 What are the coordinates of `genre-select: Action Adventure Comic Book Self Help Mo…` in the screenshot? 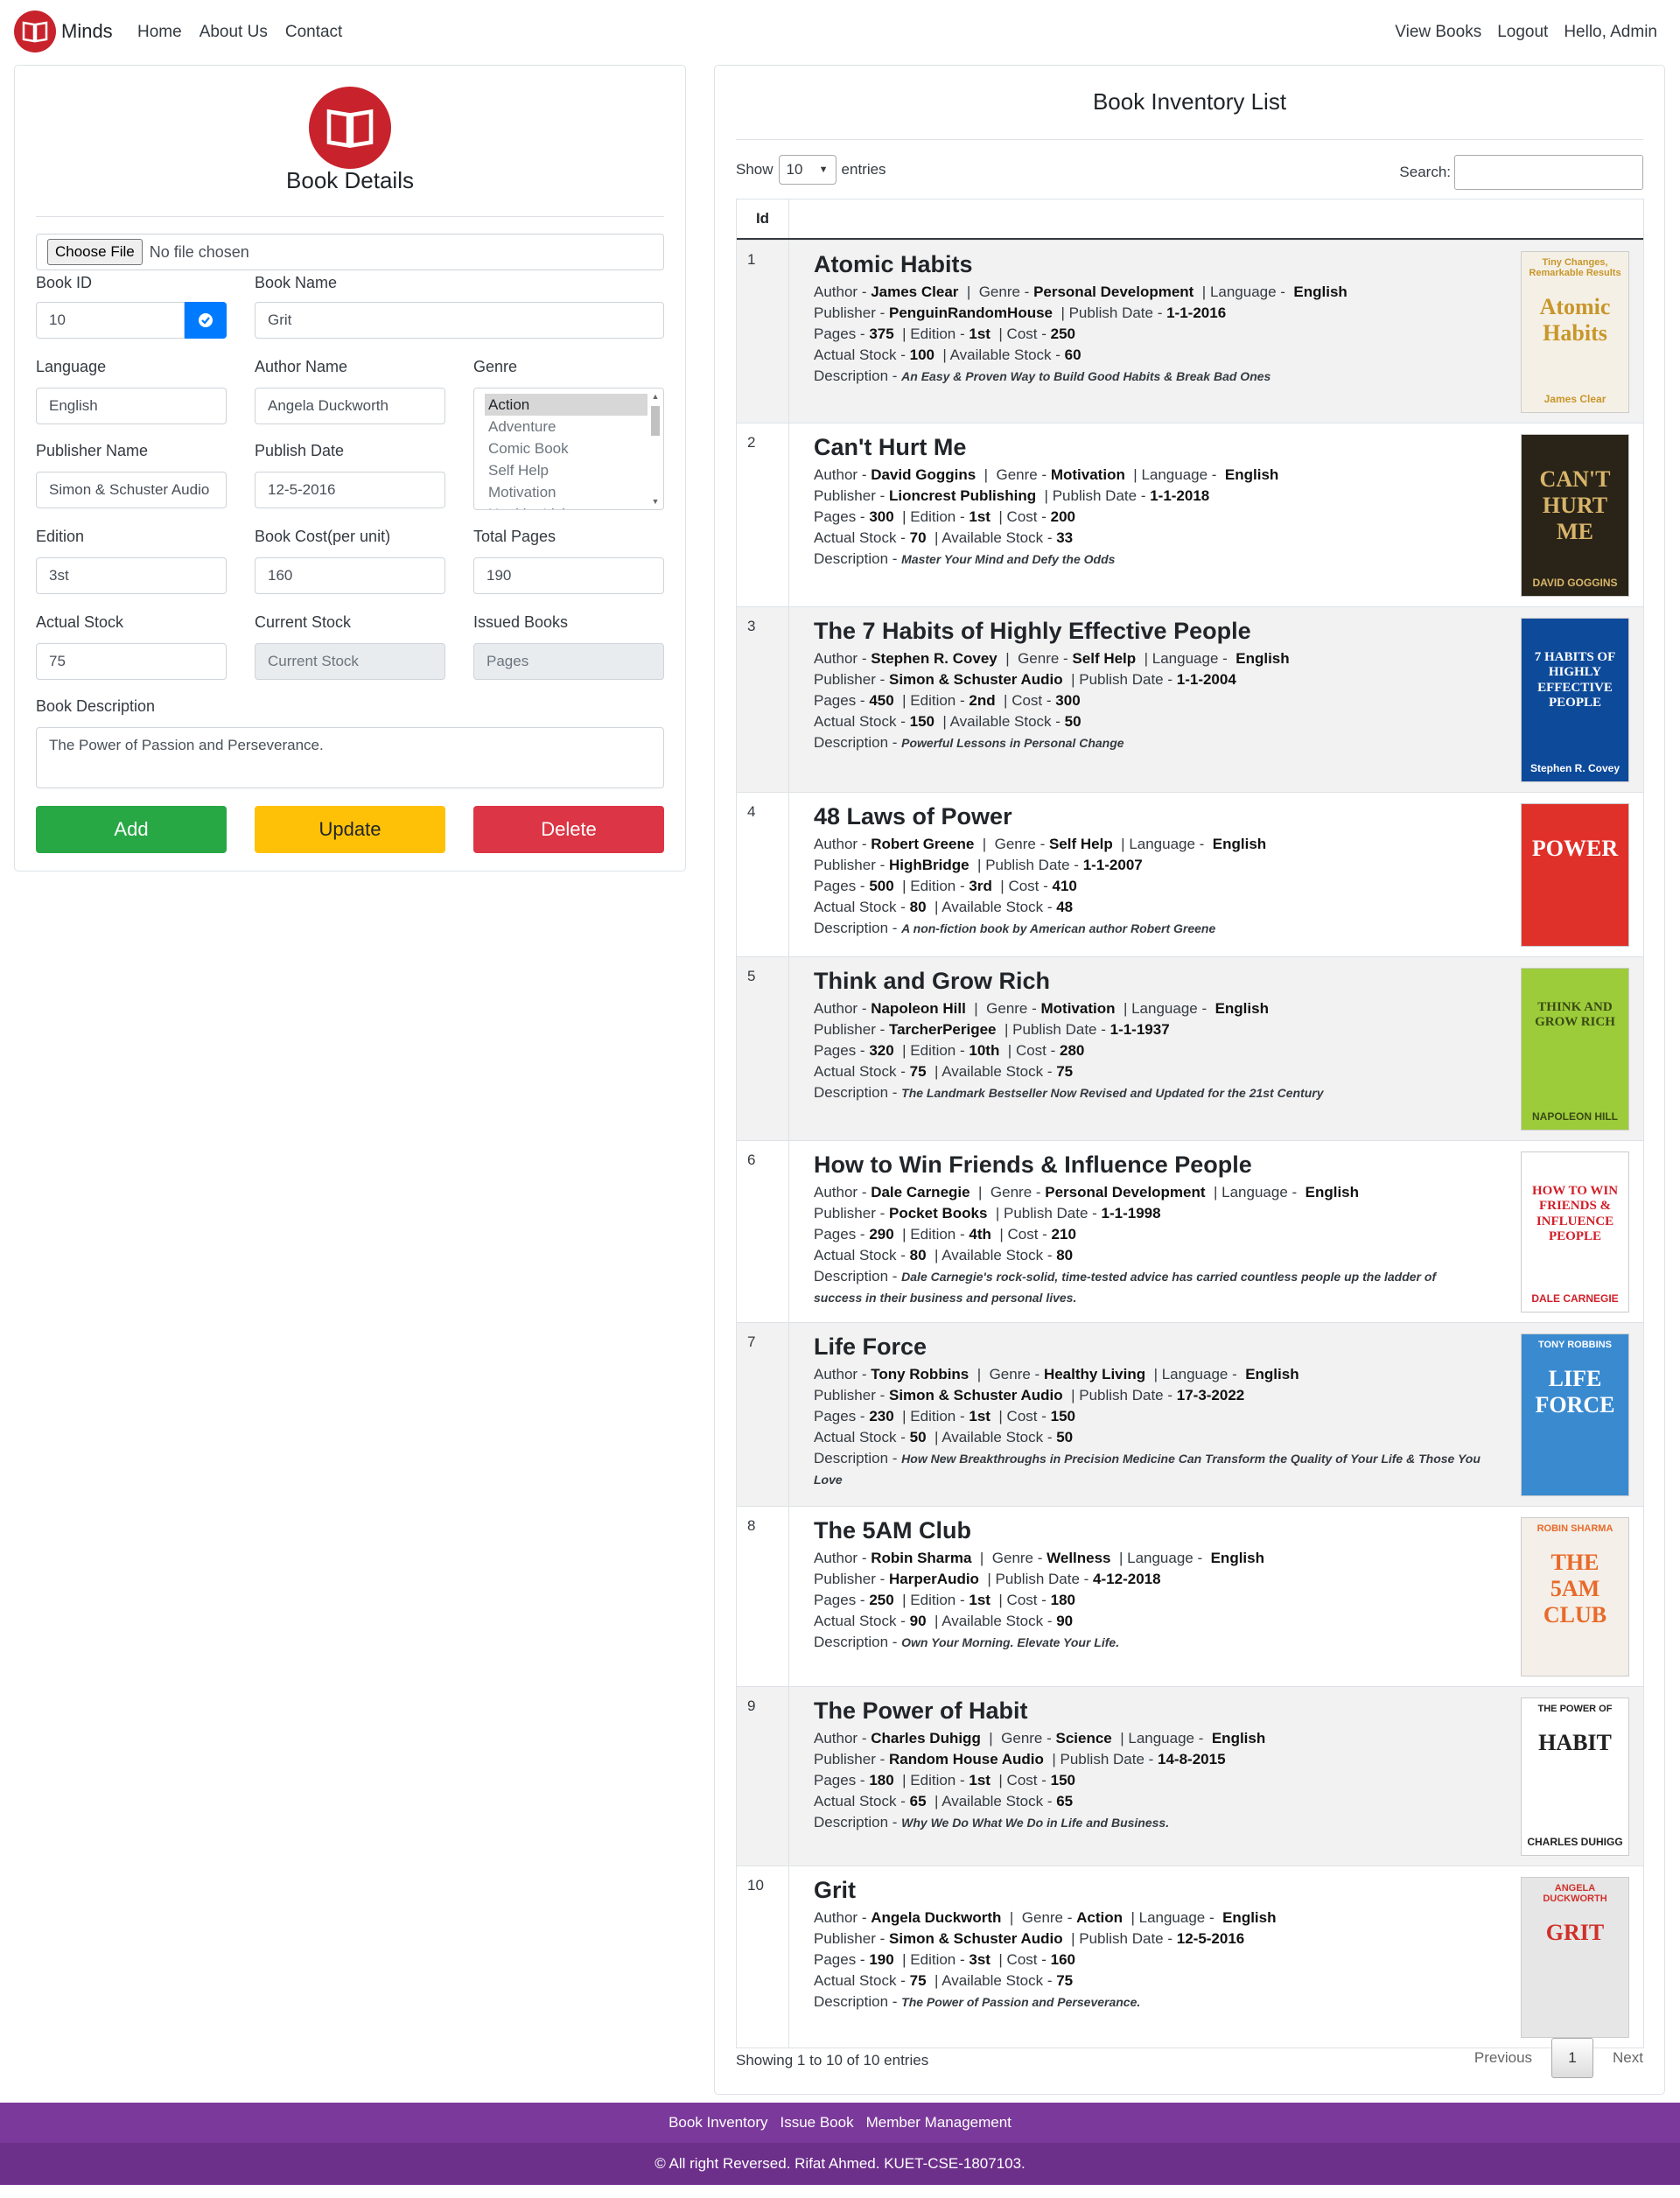 It's located at (568, 449).